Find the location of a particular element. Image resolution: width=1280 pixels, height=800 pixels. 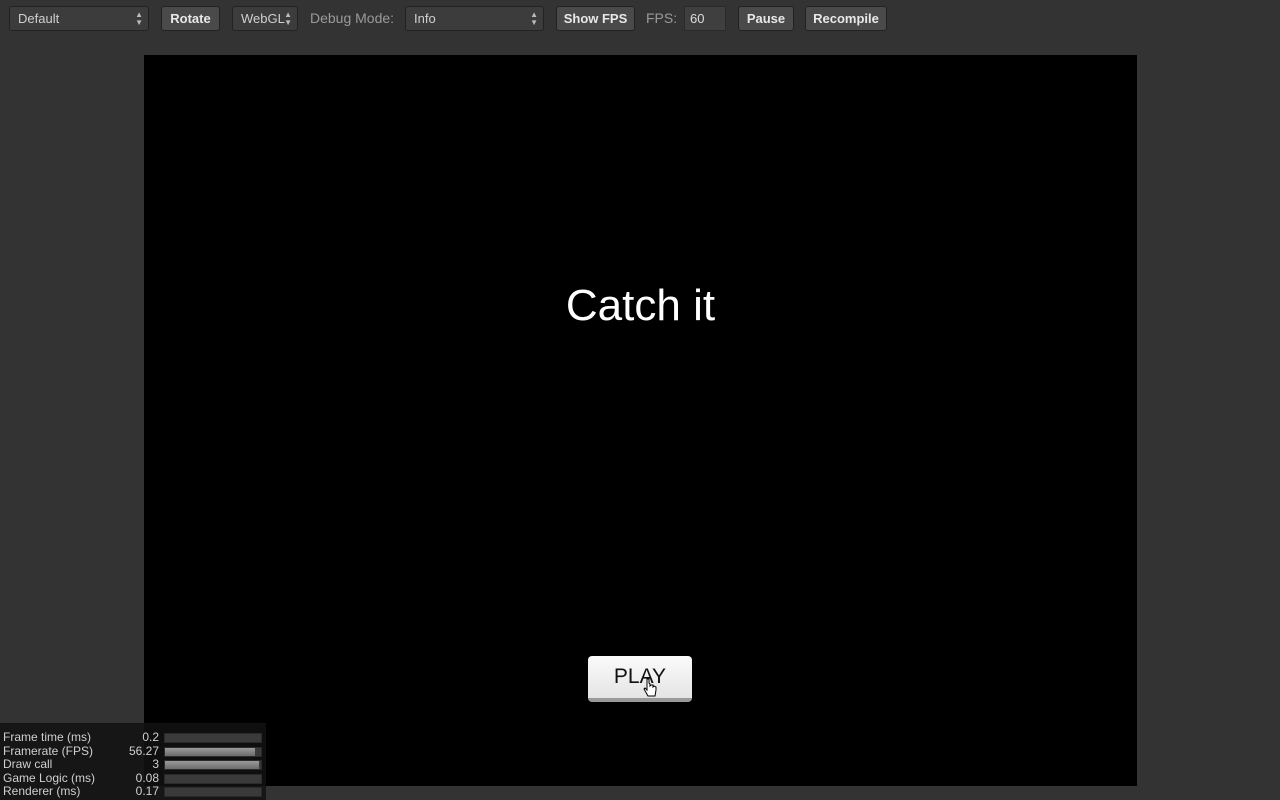

debug-mode-label: Debug Mode: is located at coordinates (352, 18).